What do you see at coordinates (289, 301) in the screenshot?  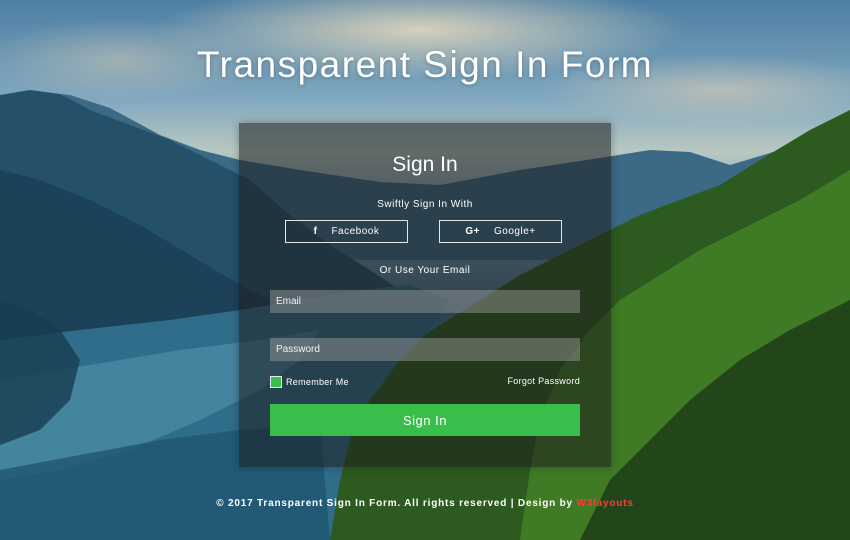 I see `email-placeholder: Email` at bounding box center [289, 301].